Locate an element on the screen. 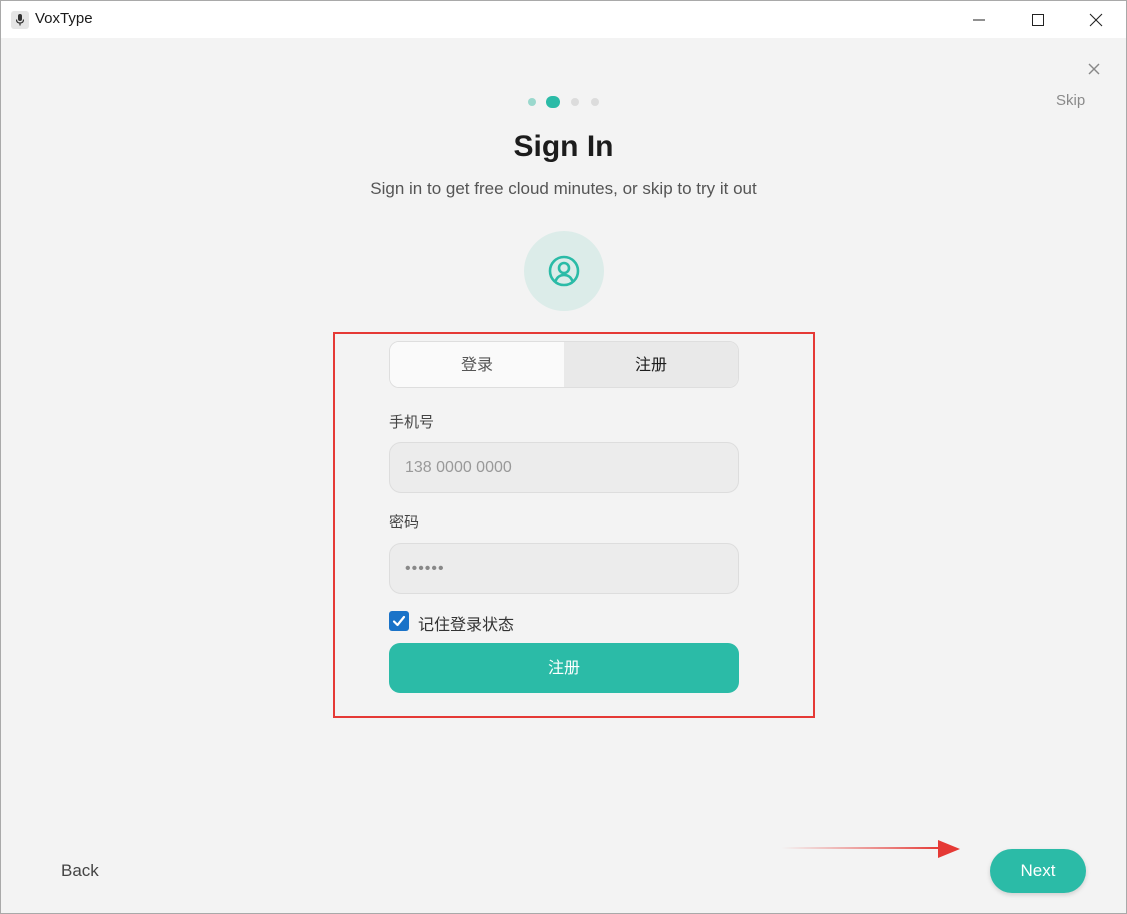 Image resolution: width=1127 pixels, height=914 pixels. checkmark-icon is located at coordinates (399, 621).